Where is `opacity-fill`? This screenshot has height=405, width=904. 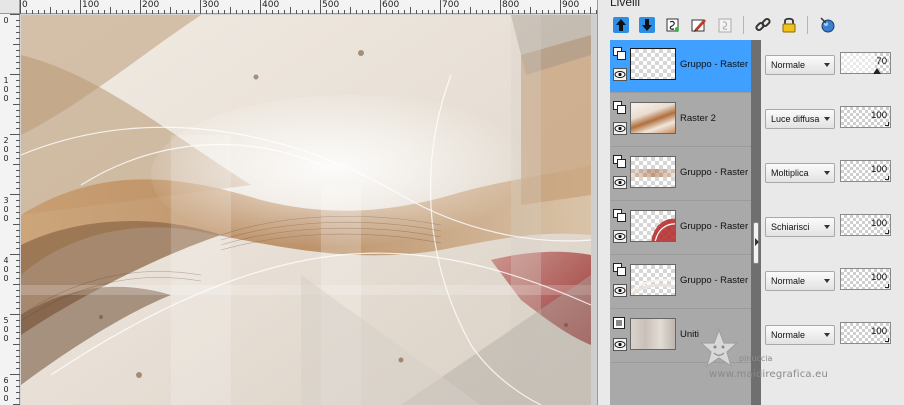 opacity-fill is located at coordinates (858, 63).